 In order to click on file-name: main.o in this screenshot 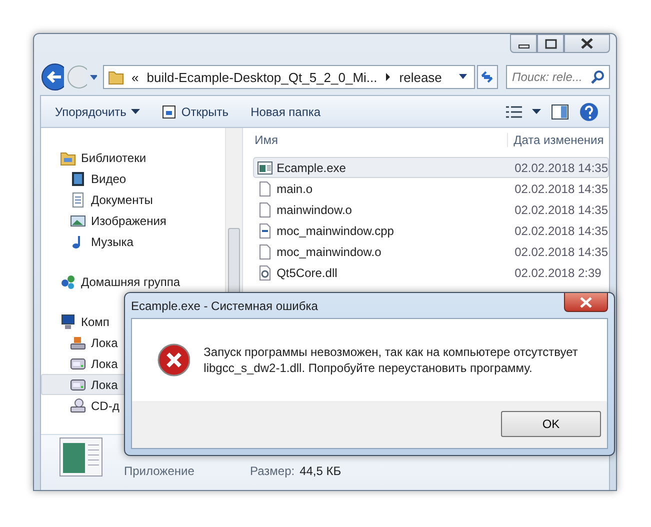, I will do `click(294, 189)`.